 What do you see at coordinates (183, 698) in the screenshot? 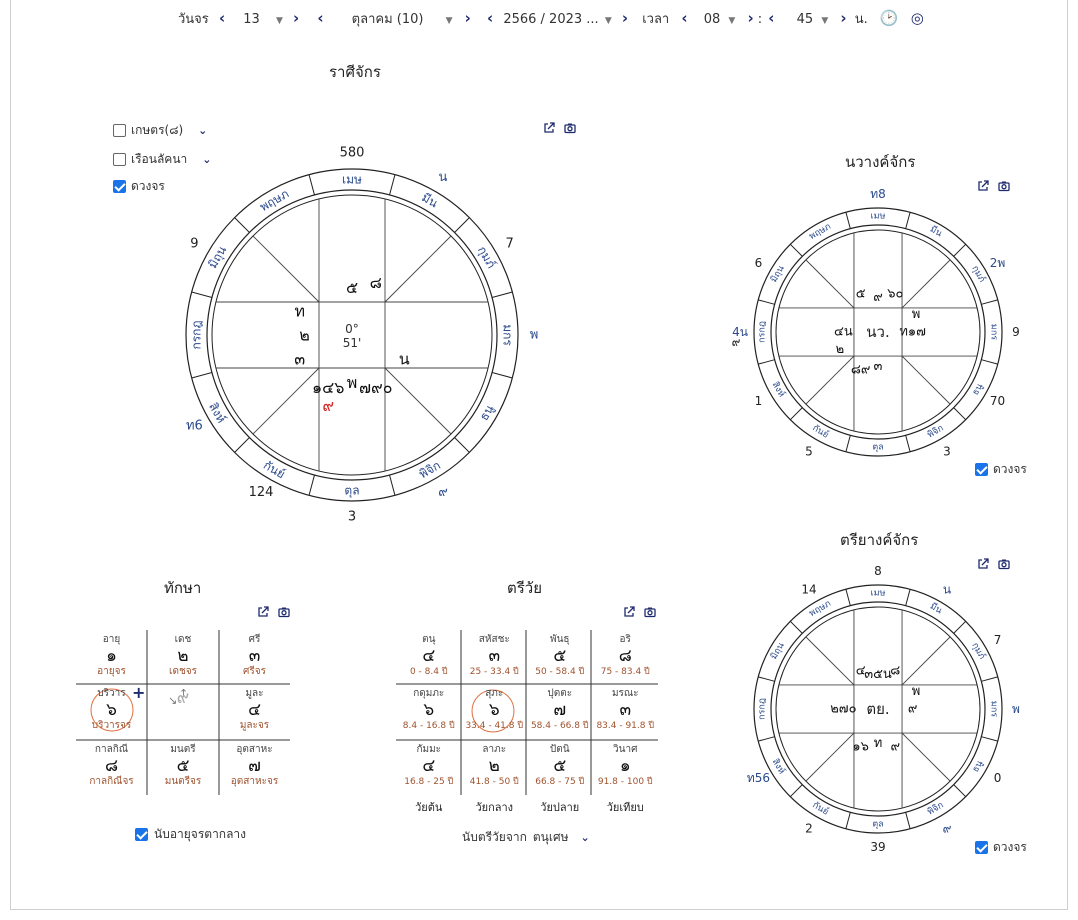
I see `taksa-cell-value: ๙` at bounding box center [183, 698].